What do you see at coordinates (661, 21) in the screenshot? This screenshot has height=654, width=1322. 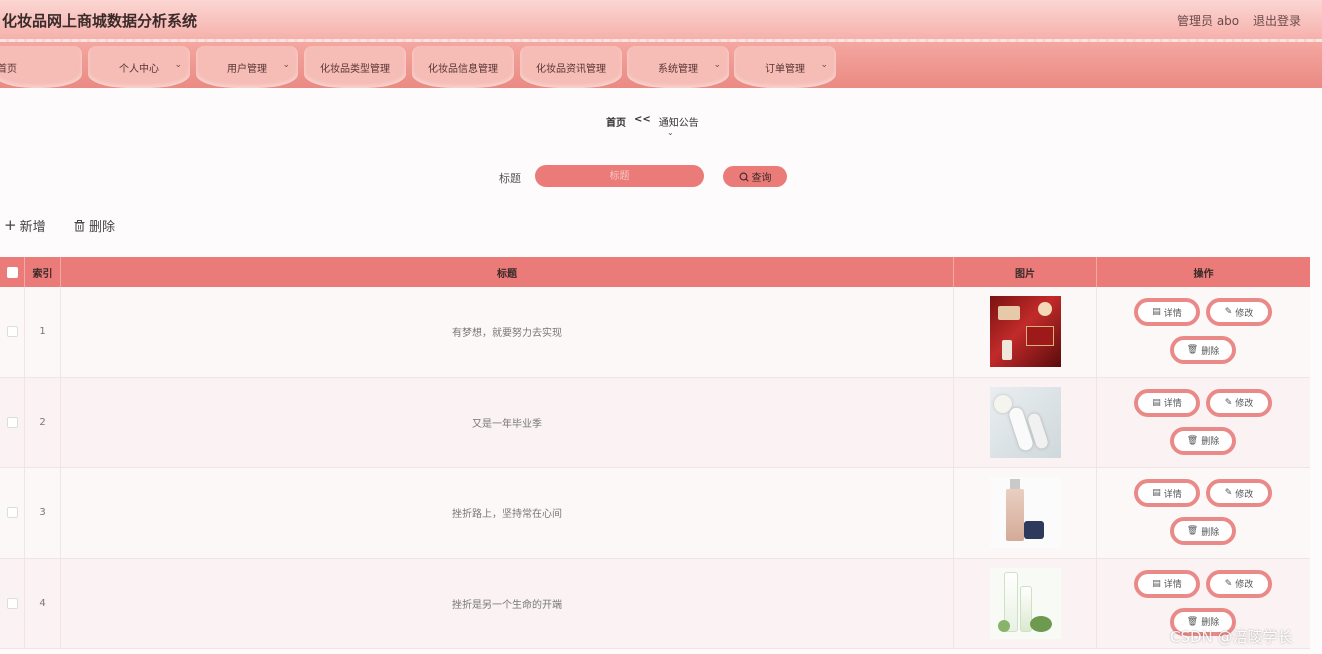 I see `app-header: 化妆品网上商城数据分析系统 管理员 abo 退出登录` at bounding box center [661, 21].